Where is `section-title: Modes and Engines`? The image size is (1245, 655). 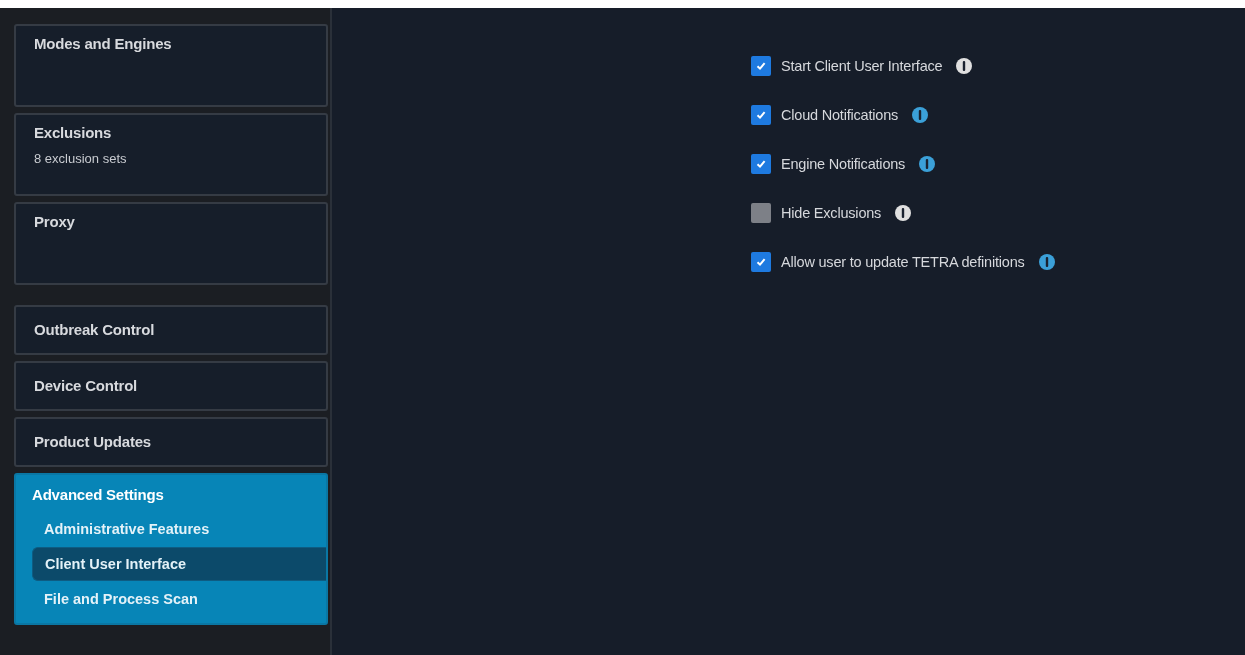 section-title: Modes and Engines is located at coordinates (103, 44).